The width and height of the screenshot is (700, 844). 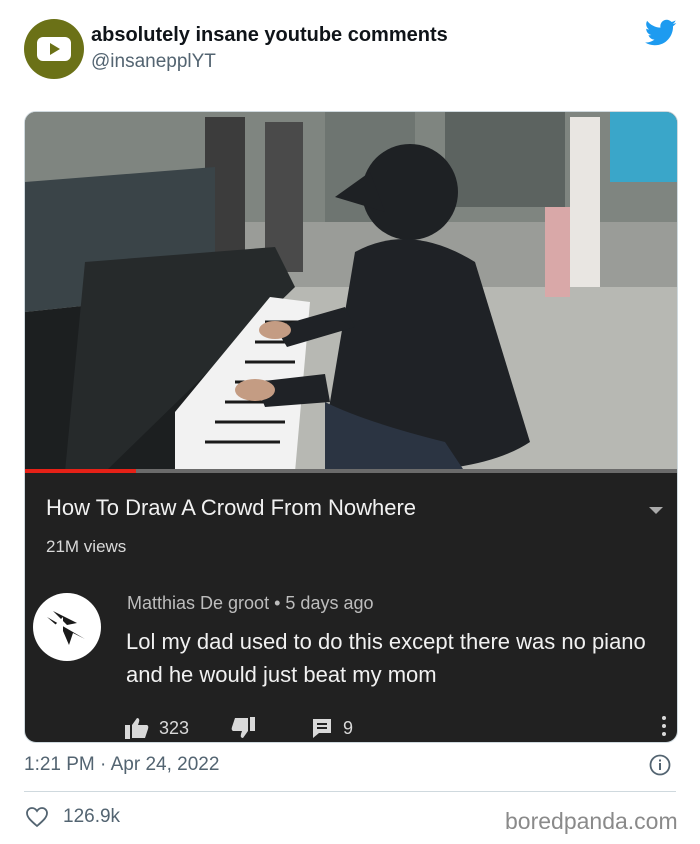 I want to click on profile-avatar, so click(x=54, y=49).